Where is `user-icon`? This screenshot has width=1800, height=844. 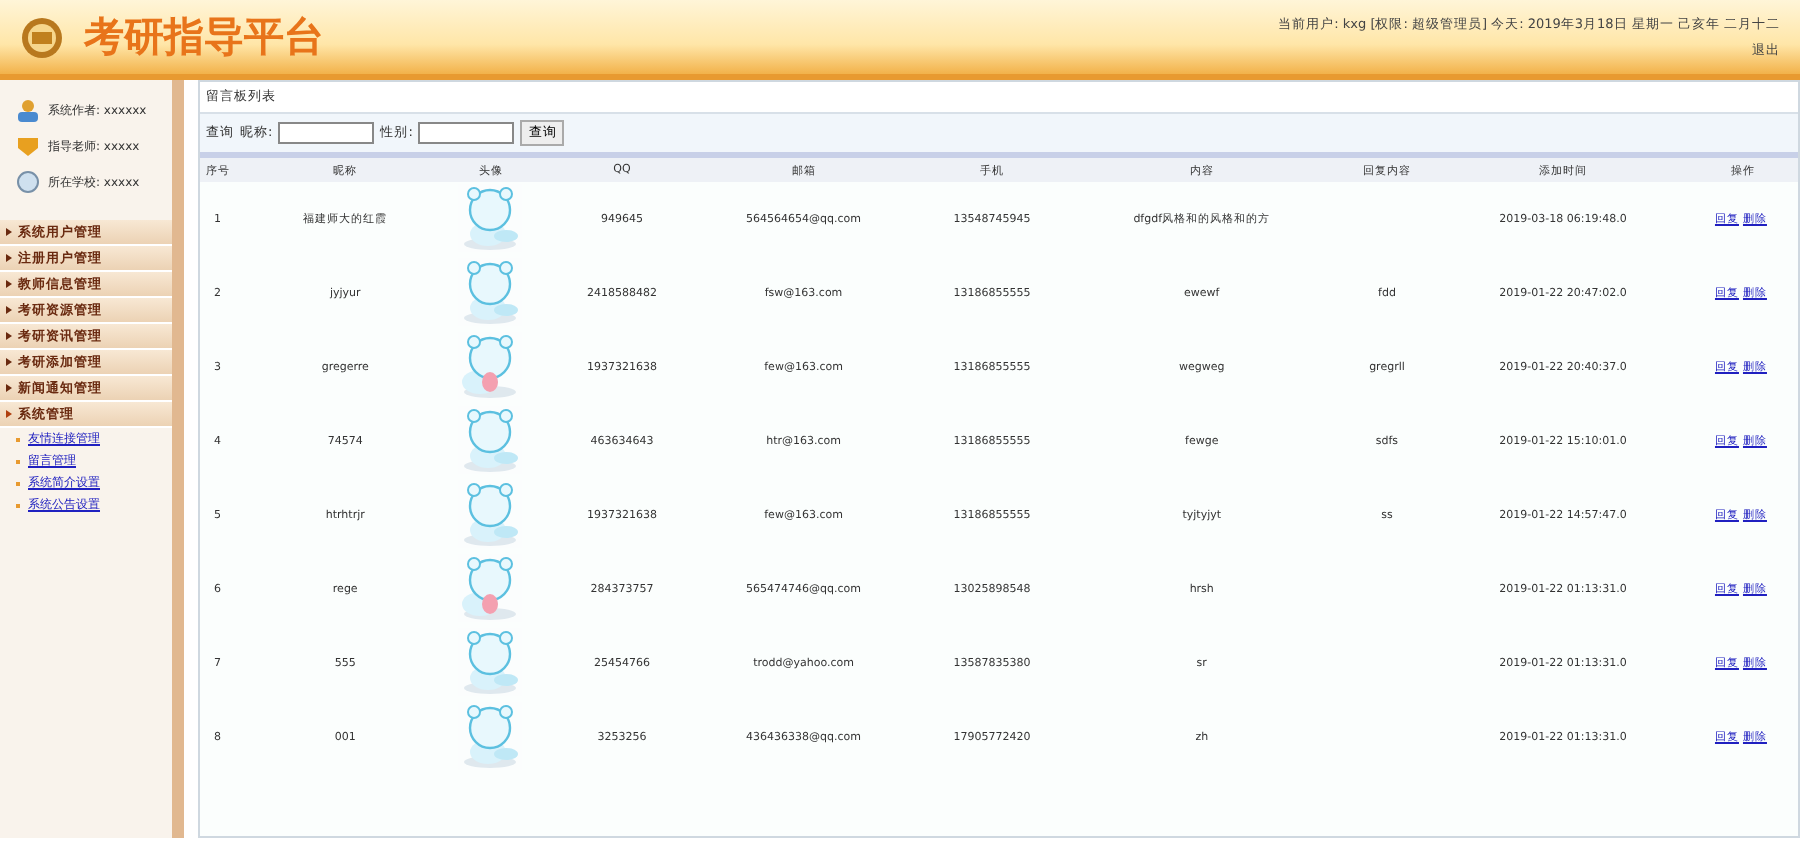
user-icon is located at coordinates (28, 110).